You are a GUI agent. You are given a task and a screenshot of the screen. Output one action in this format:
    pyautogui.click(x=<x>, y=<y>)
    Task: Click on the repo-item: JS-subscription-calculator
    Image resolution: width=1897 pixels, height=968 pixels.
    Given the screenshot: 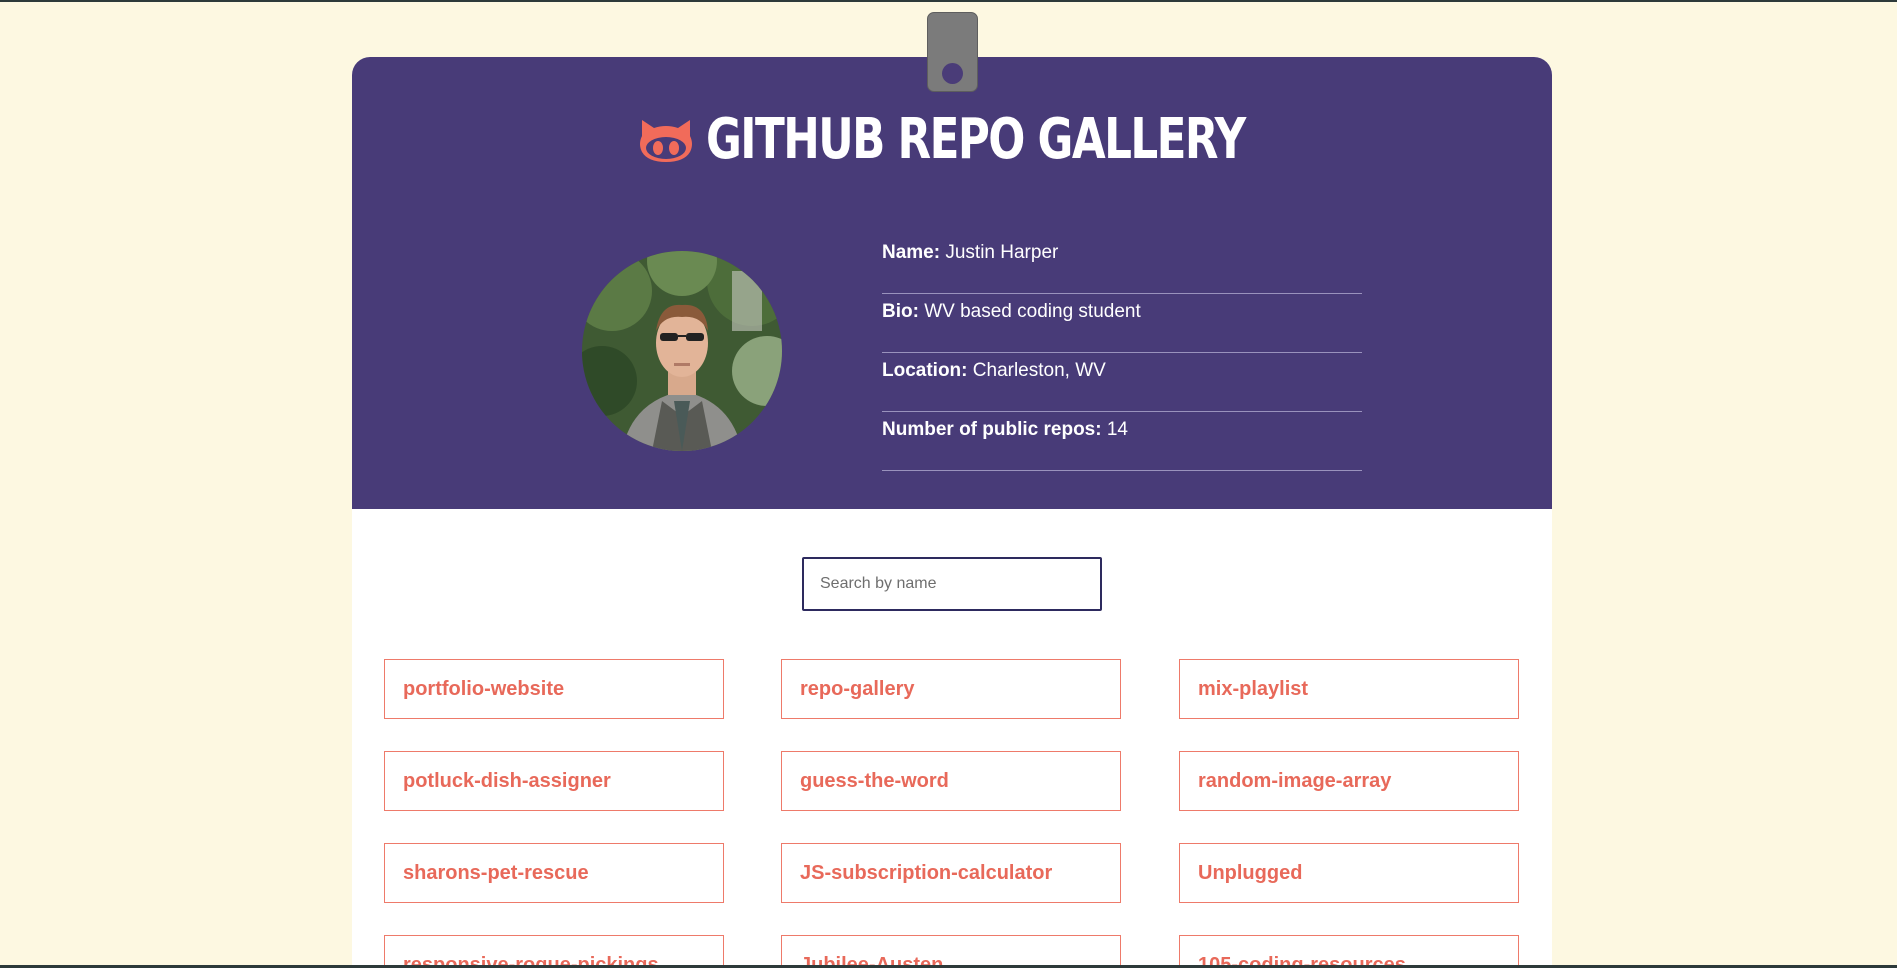 What is the action you would take?
    pyautogui.click(x=951, y=873)
    